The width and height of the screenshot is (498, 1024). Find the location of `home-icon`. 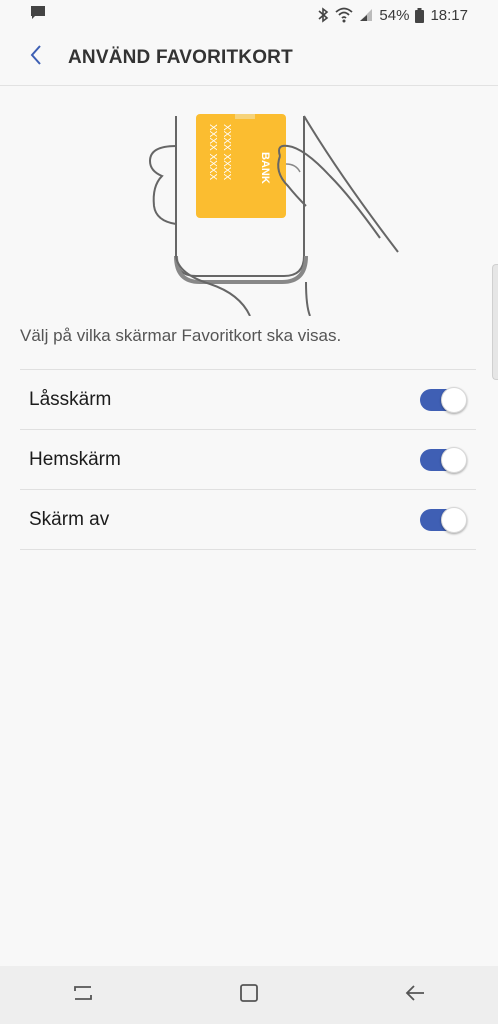

home-icon is located at coordinates (249, 995).